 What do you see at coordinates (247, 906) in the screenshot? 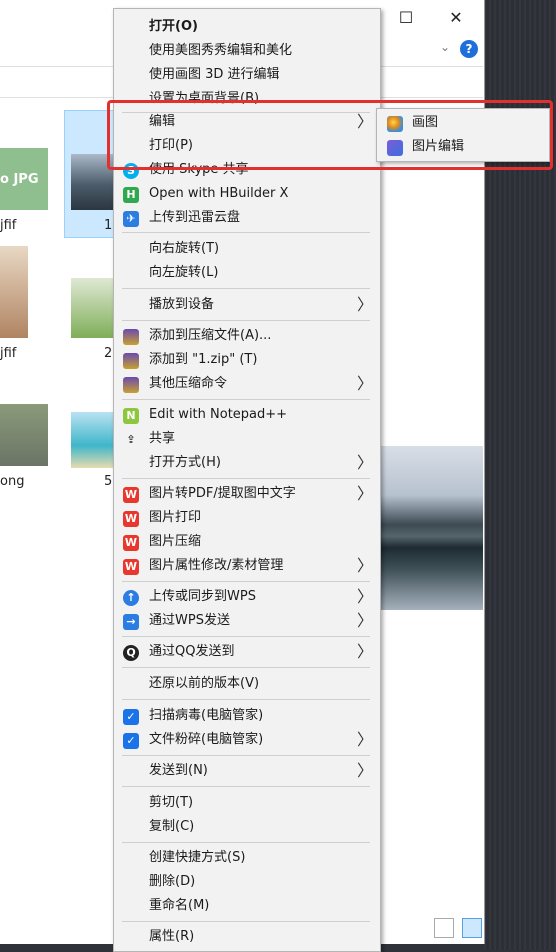
I see `menu-item-rename: 重命名(M)` at bounding box center [247, 906].